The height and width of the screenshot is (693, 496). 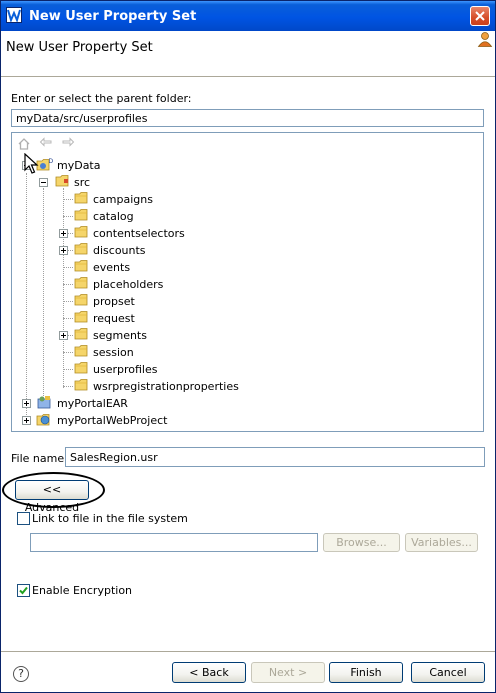 I want to click on web-project-icon, so click(x=45, y=421).